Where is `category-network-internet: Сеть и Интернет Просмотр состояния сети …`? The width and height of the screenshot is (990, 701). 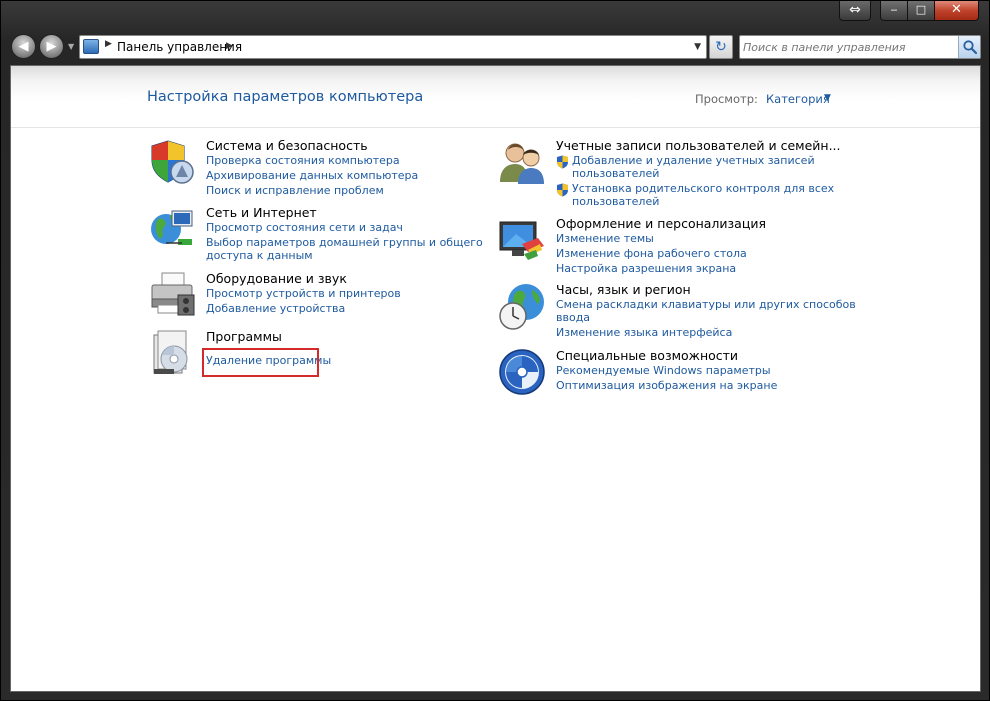 category-network-internet: Сеть и Интернет Просмотр состояния сети … is located at coordinates (318, 235).